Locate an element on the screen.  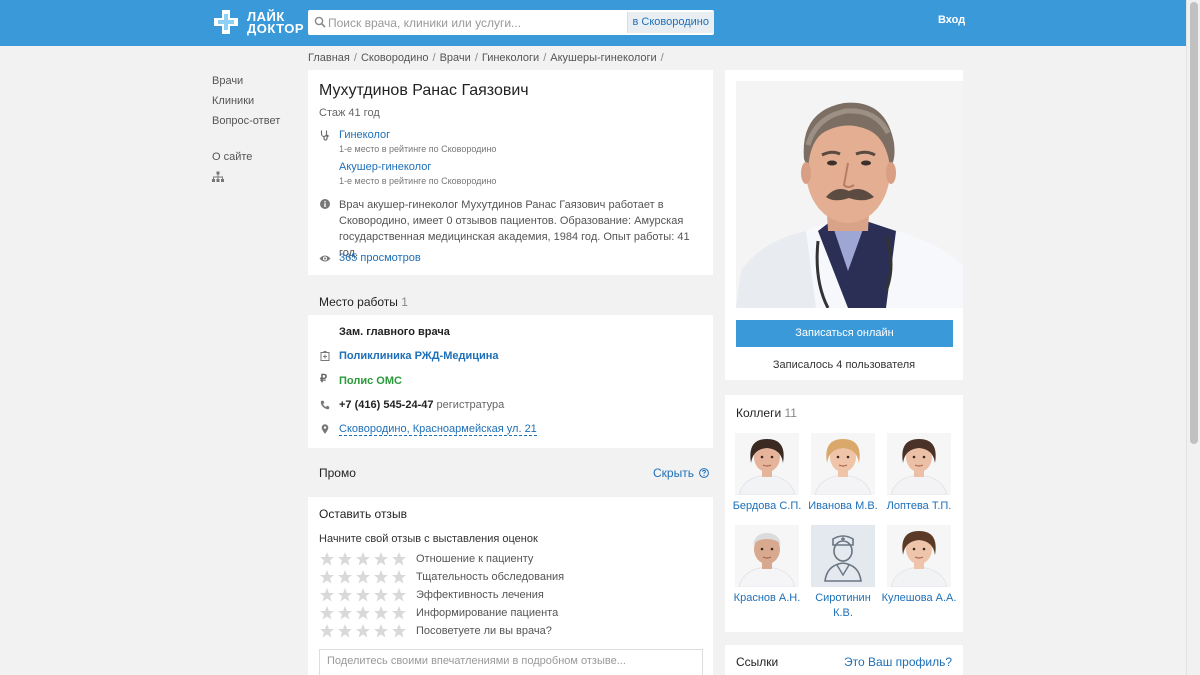
colleague-name: Бердова С.П. is located at coordinates (767, 506).